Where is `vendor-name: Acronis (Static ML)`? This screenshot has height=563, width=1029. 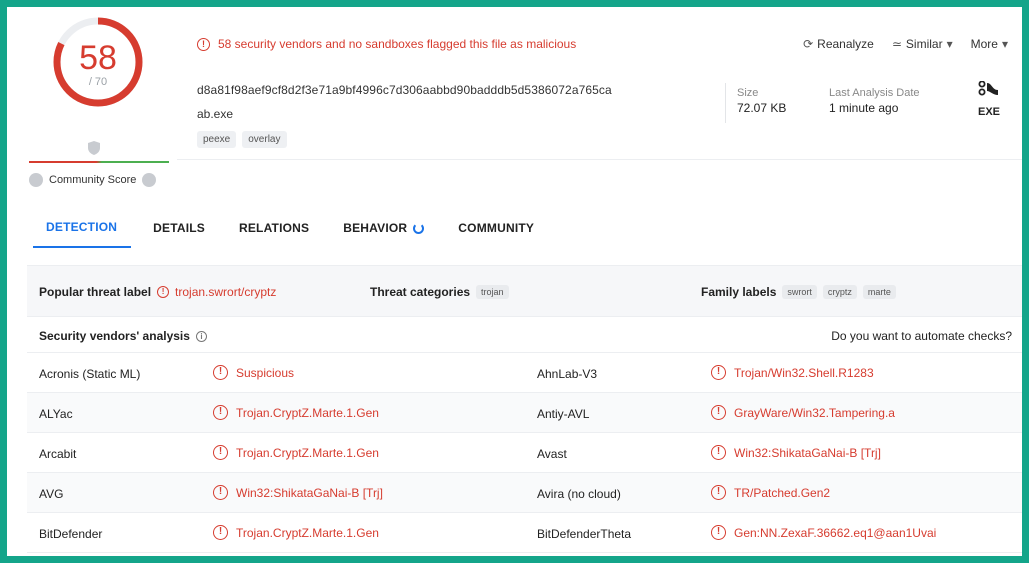
vendor-name: Acronis (Static ML) is located at coordinates (90, 374).